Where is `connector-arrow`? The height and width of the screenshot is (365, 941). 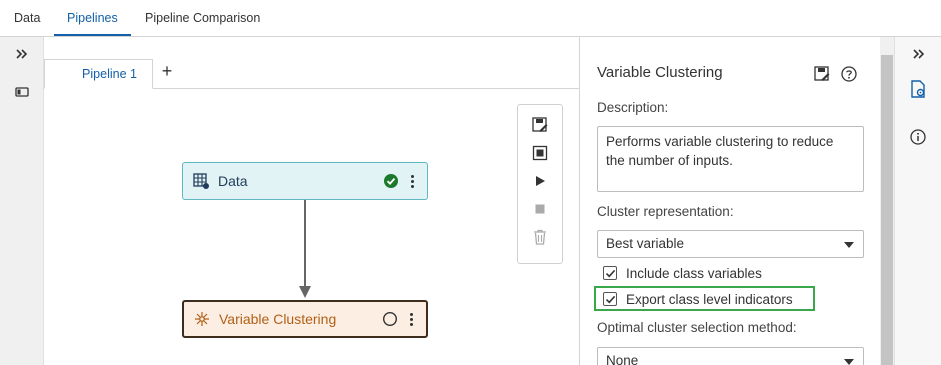 connector-arrow is located at coordinates (305, 292).